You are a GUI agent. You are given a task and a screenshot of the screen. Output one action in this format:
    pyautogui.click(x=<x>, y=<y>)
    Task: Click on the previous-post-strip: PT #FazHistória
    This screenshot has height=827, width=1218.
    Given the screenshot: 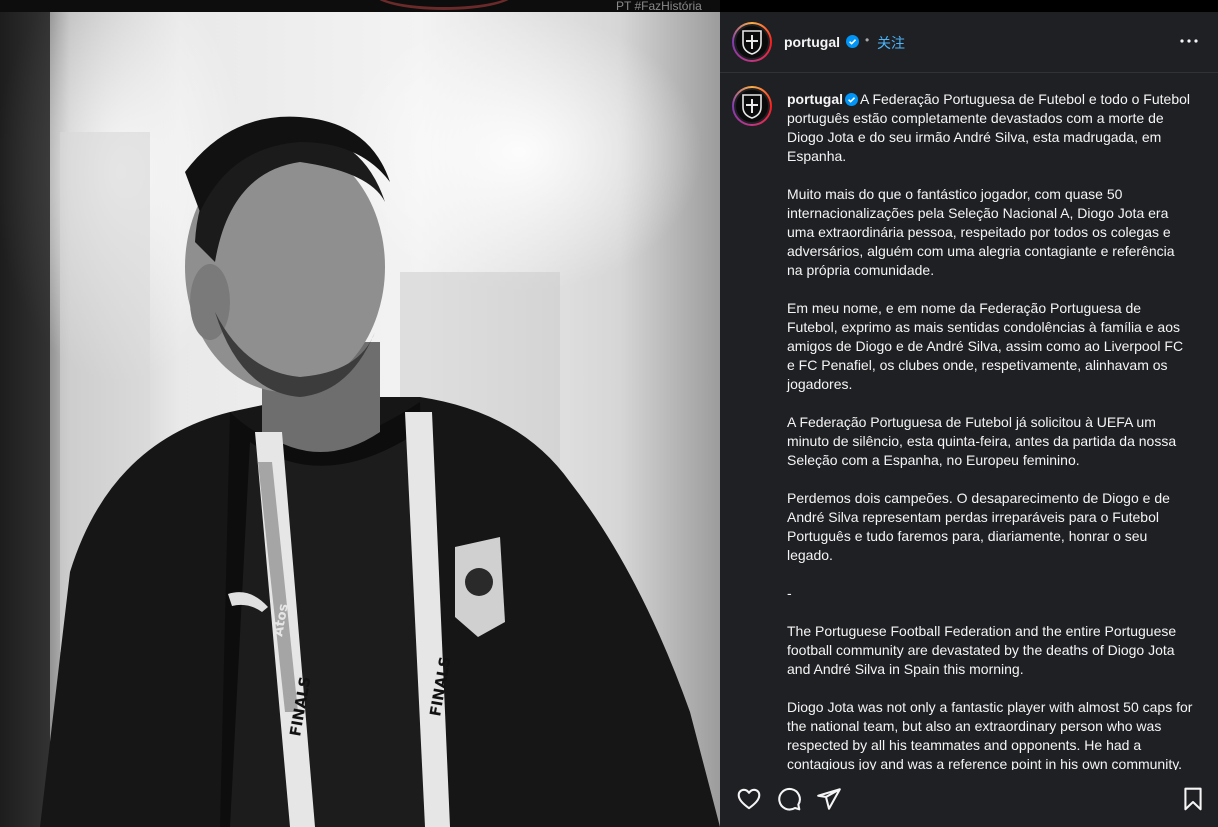 What is the action you would take?
    pyautogui.click(x=360, y=6)
    